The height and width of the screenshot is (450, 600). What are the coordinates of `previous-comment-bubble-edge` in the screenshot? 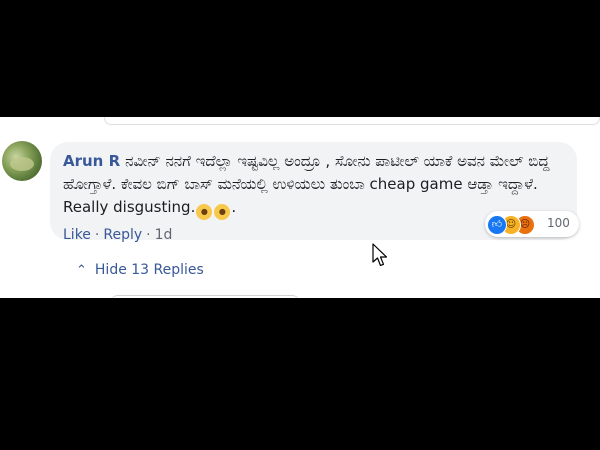 It's located at (352, 121).